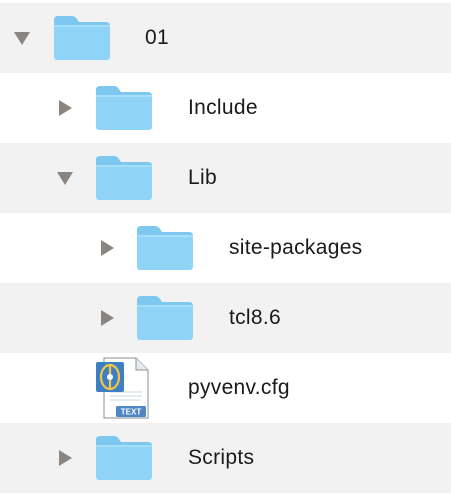  Describe the element at coordinates (239, 387) in the screenshot. I see `tree-row-label: pyvenv.cfg` at that location.